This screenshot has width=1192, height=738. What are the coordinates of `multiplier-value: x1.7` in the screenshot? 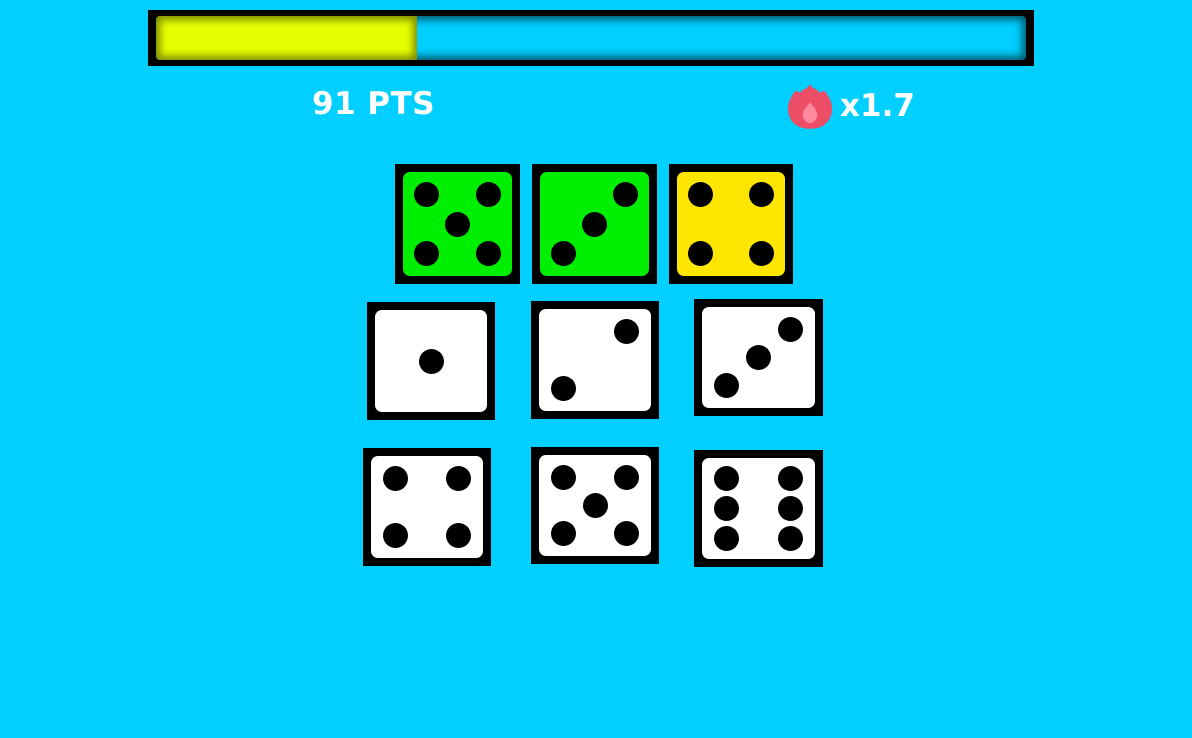 It's located at (877, 106).